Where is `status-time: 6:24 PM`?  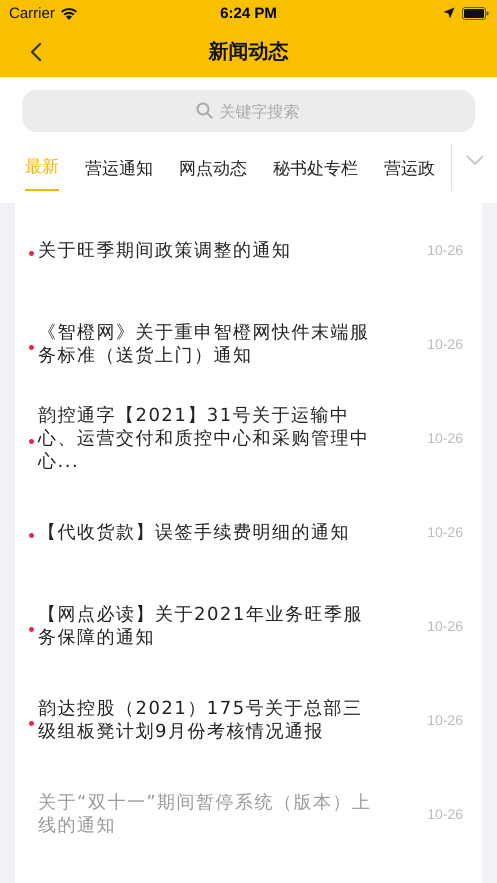
status-time: 6:24 PM is located at coordinates (248, 13).